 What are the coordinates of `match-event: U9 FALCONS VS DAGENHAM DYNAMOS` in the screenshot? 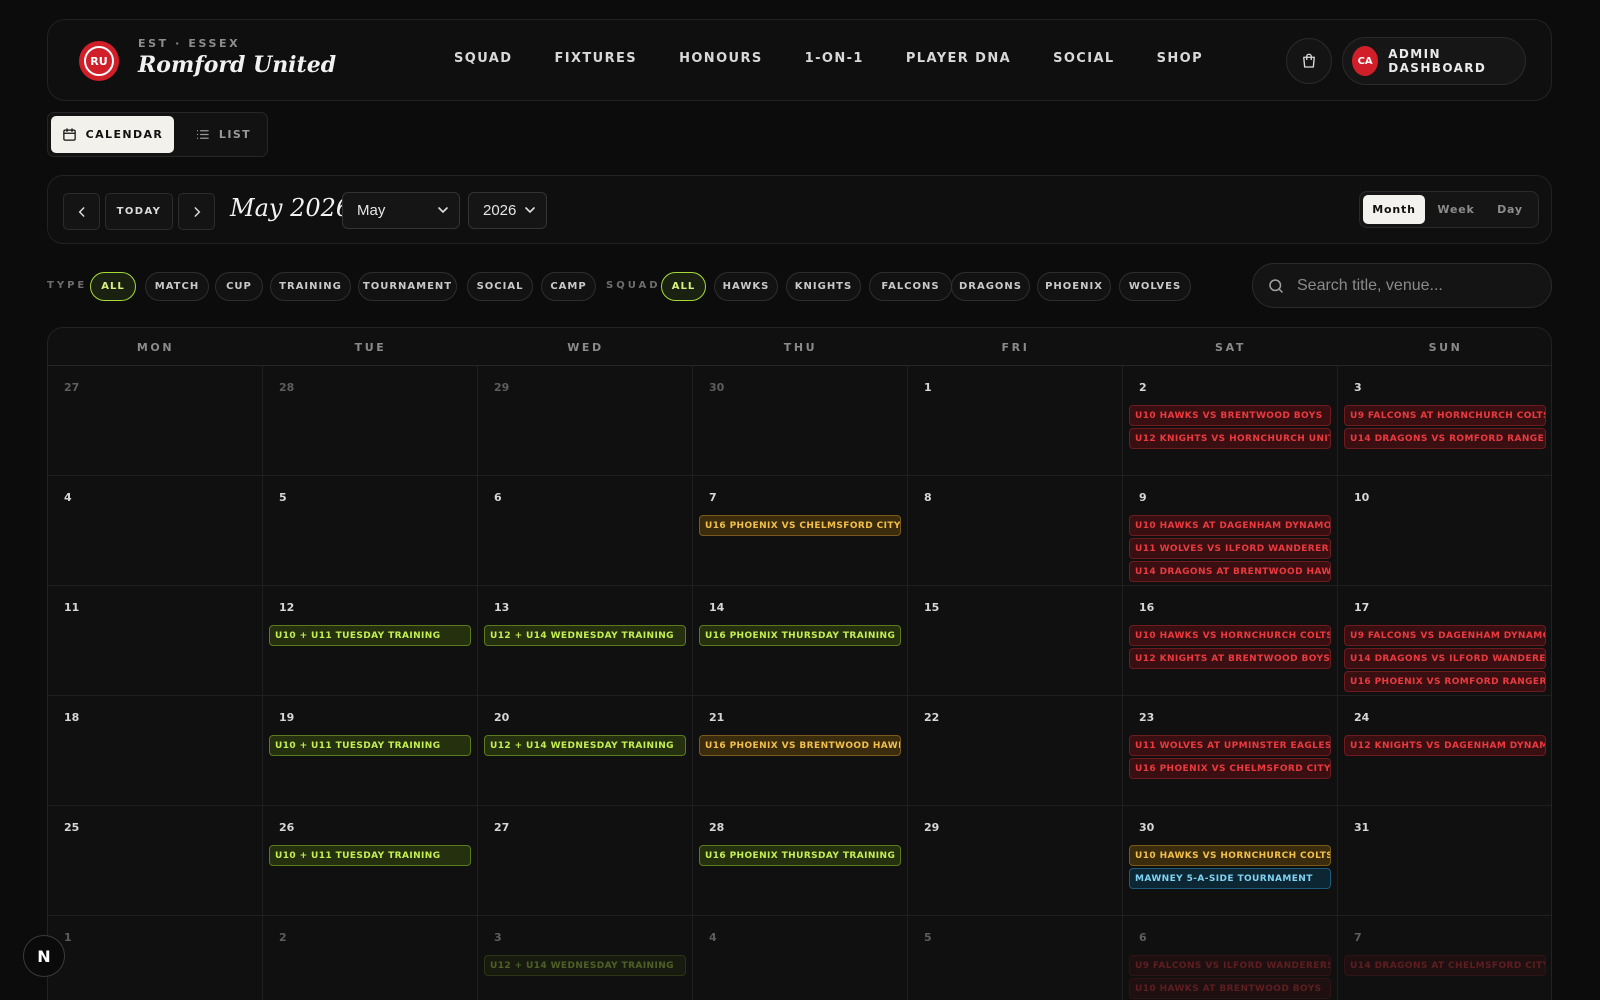 It's located at (1445, 635).